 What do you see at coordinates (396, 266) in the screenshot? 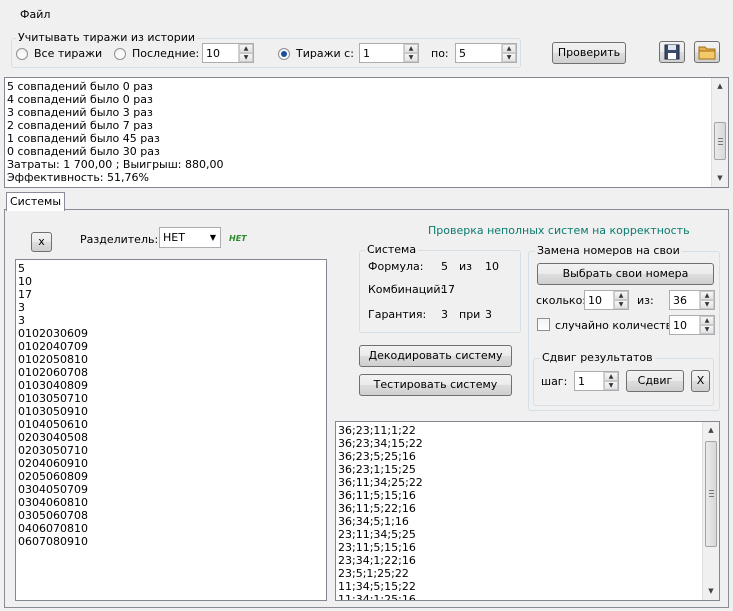
I see `formula-label: Формула:` at bounding box center [396, 266].